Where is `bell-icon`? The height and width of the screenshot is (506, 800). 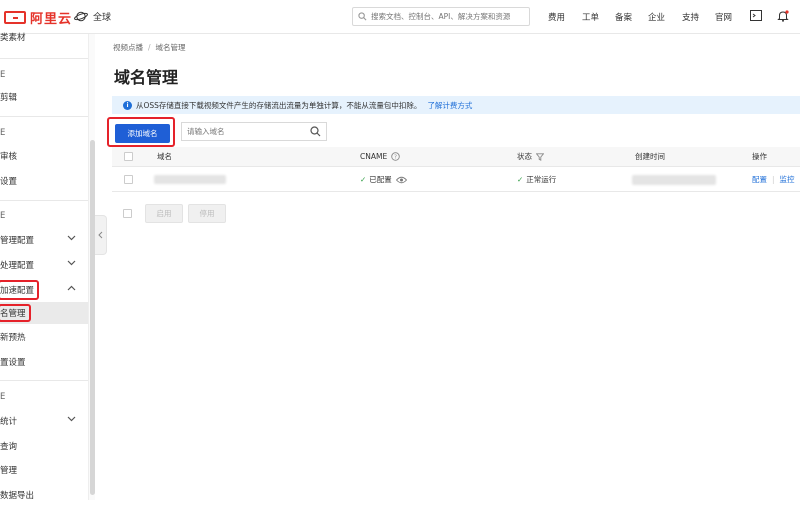 bell-icon is located at coordinates (783, 16).